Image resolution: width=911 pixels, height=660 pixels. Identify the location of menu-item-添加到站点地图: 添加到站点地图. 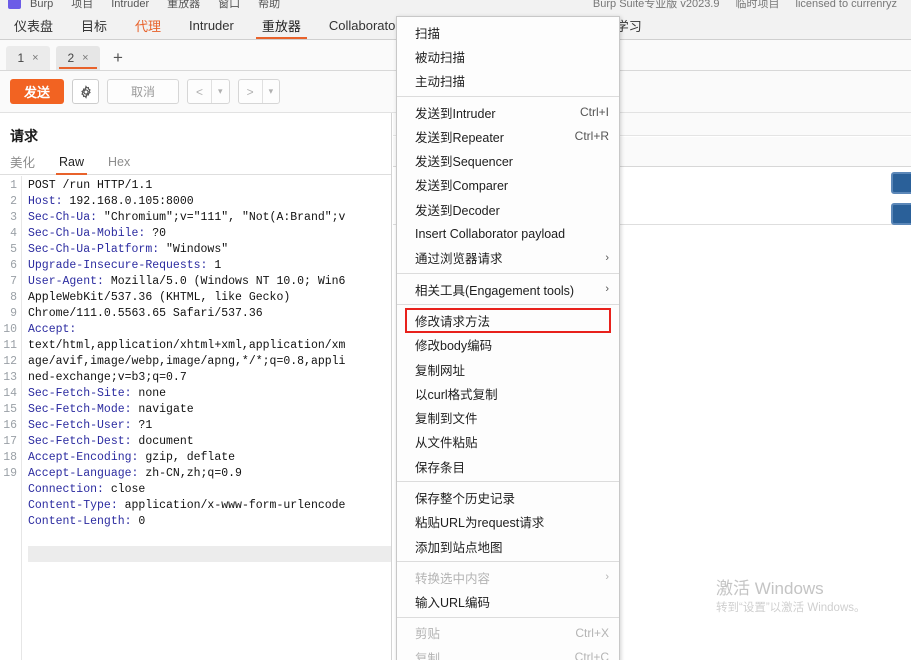
(508, 546).